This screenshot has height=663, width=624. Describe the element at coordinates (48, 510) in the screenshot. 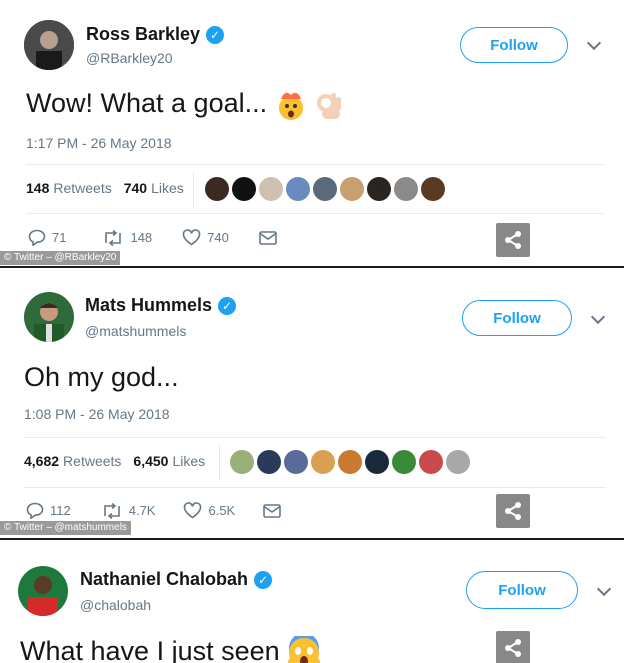

I see `reply-button: 112` at that location.